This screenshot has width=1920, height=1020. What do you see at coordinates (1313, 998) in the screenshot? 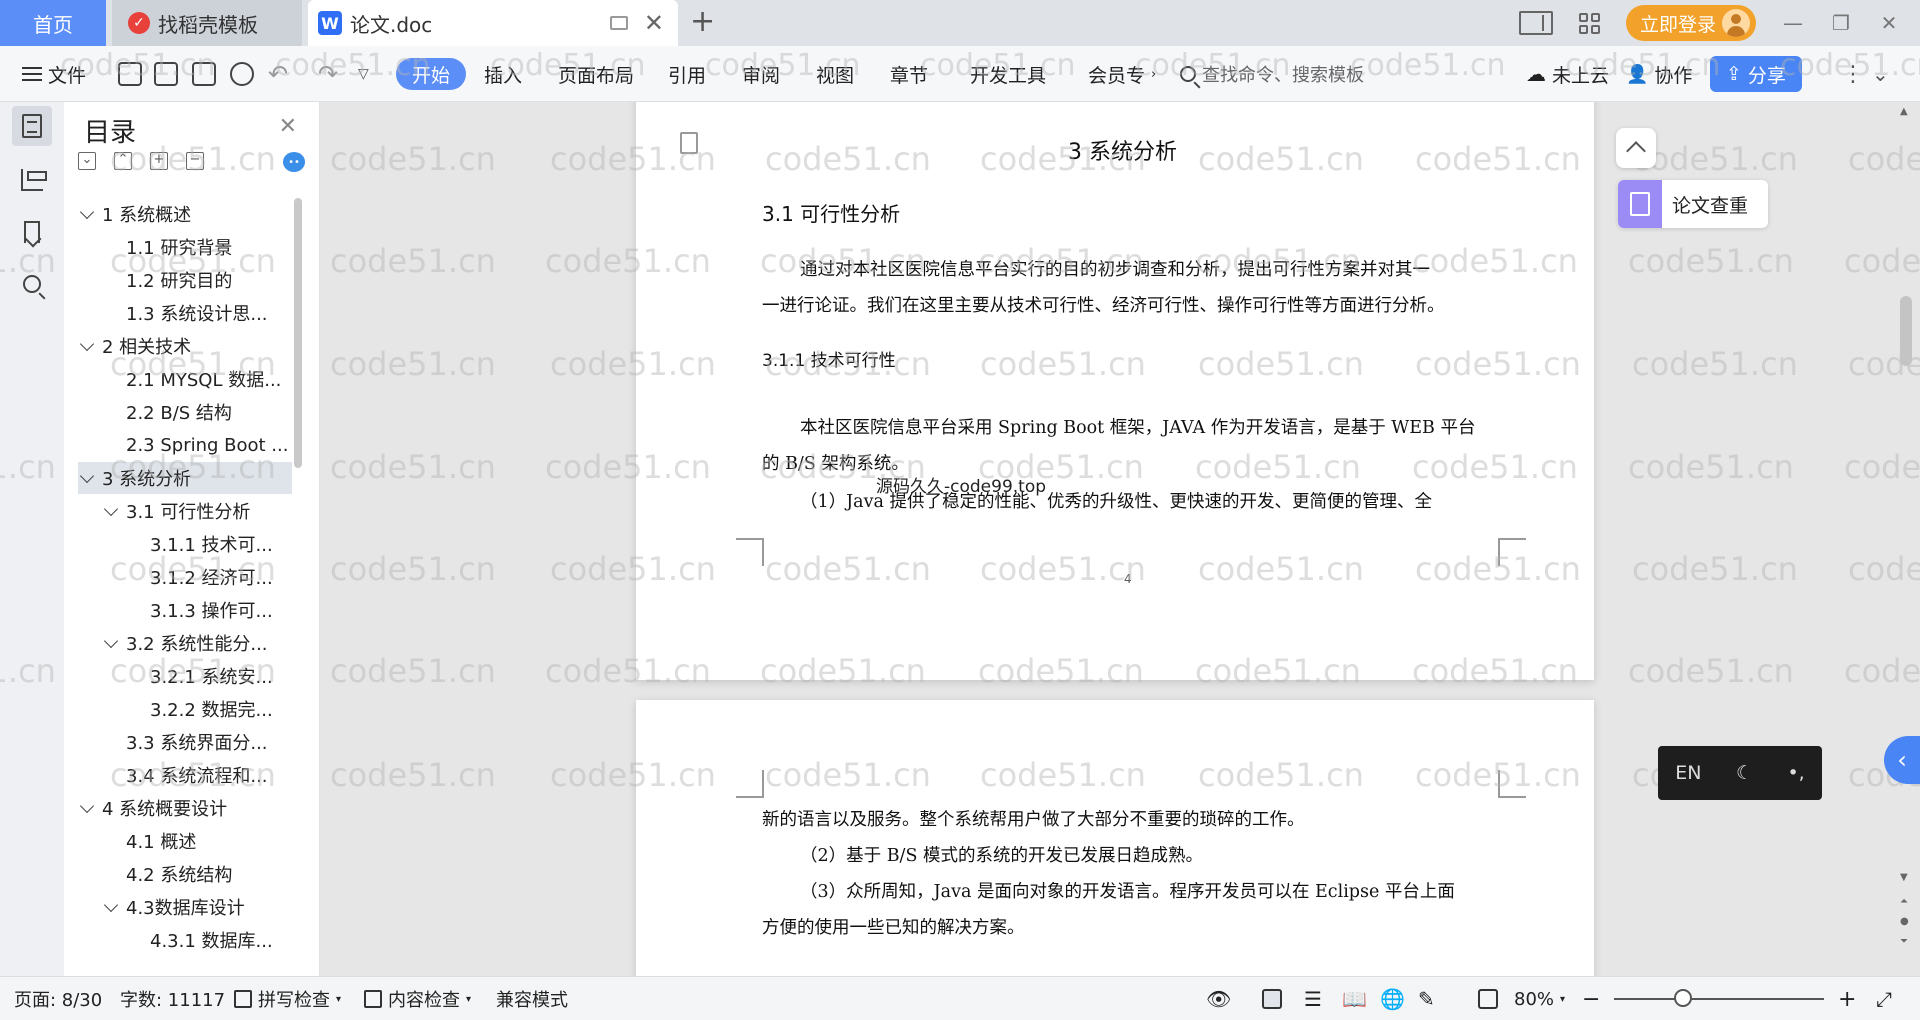
I see `outline-view-icon: ☰` at bounding box center [1313, 998].